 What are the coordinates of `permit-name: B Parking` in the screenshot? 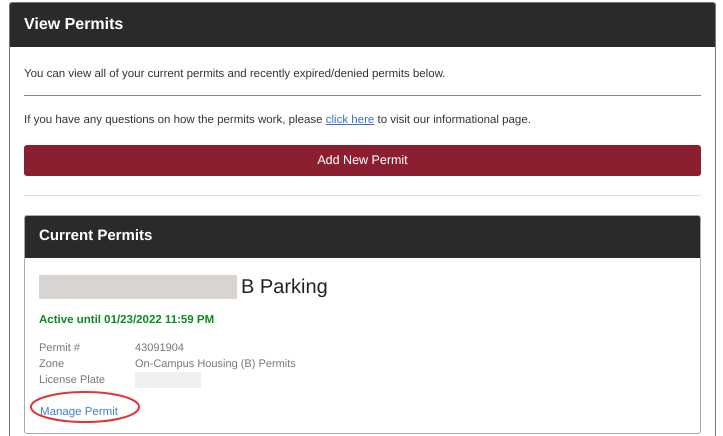 It's located at (284, 287).